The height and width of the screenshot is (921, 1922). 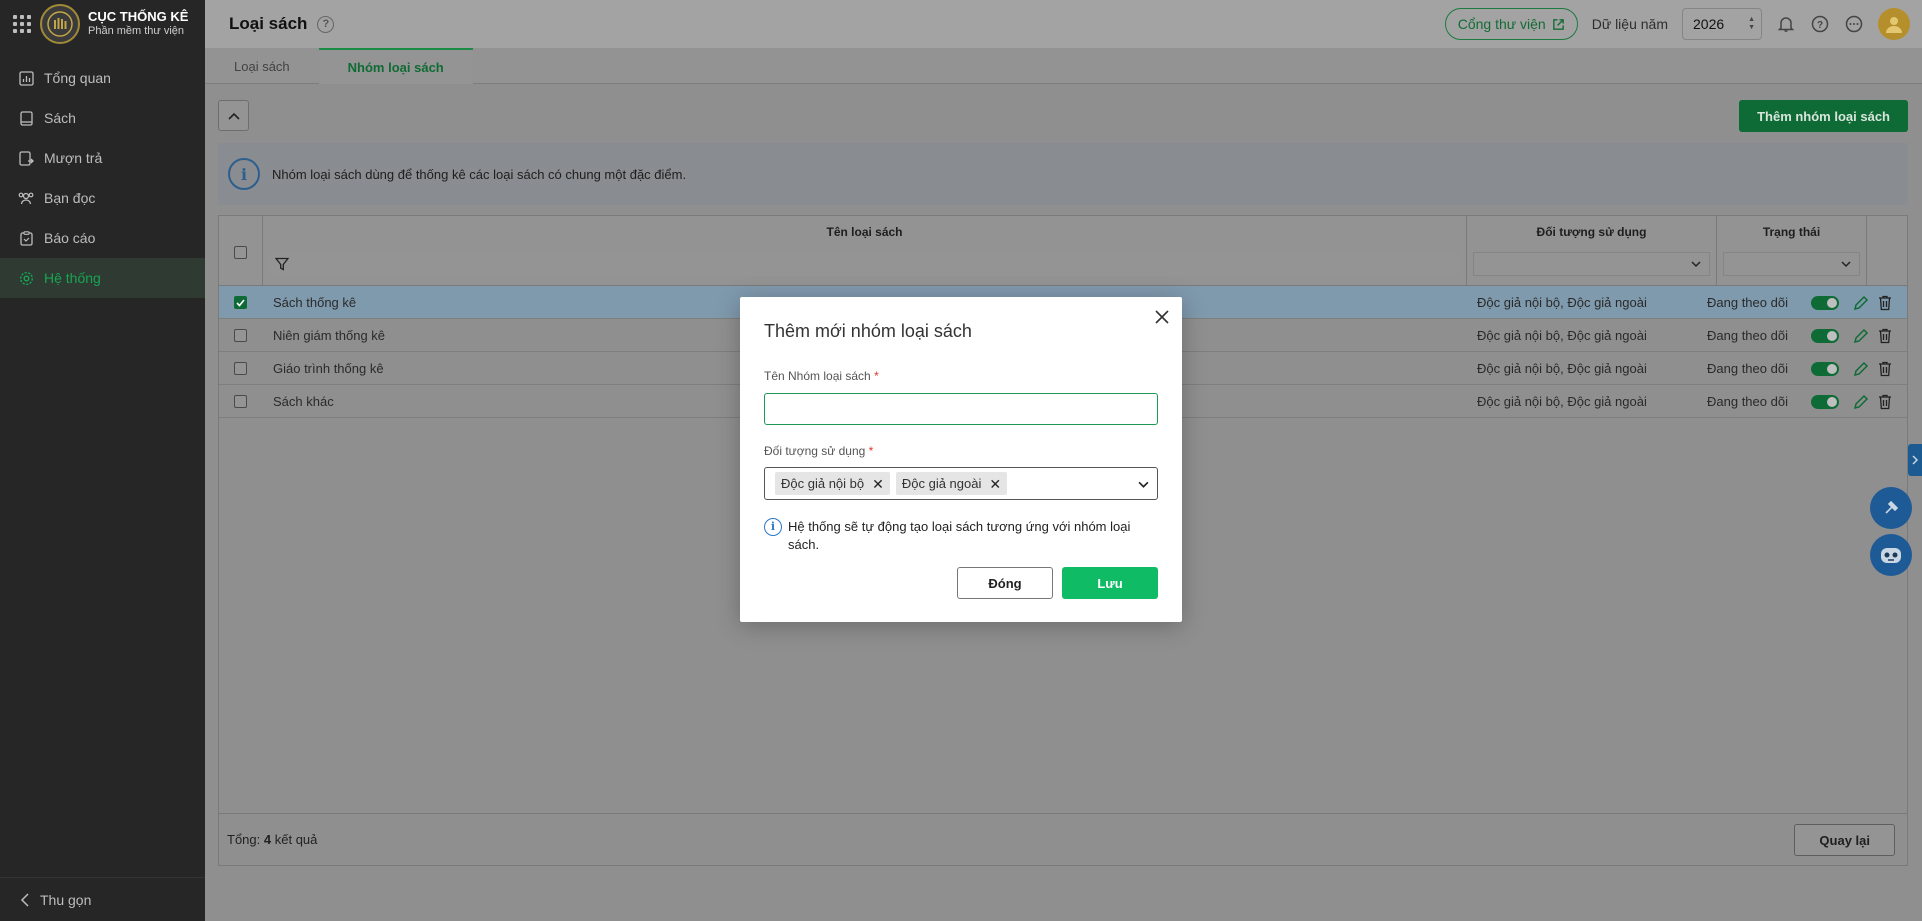 What do you see at coordinates (868, 331) in the screenshot?
I see `dialog-title: Thêm mới nhóm loại sách` at bounding box center [868, 331].